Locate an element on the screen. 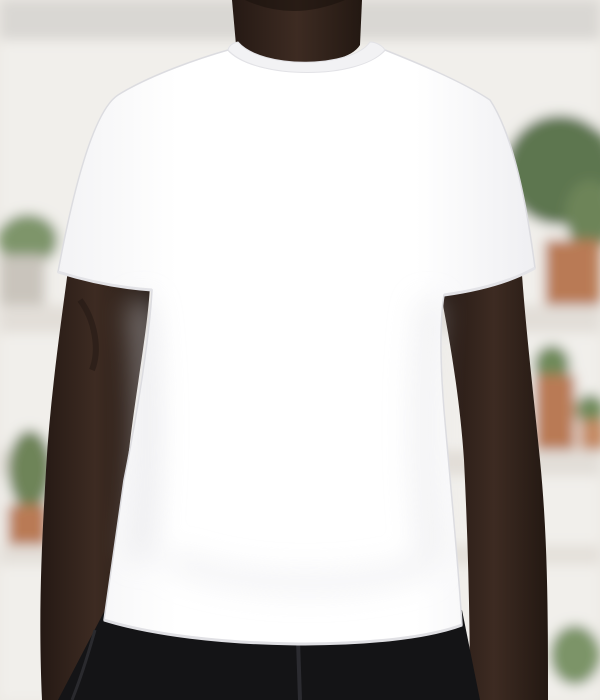 This screenshot has height=700, width=600. plant-right-lower is located at coordinates (575, 655).